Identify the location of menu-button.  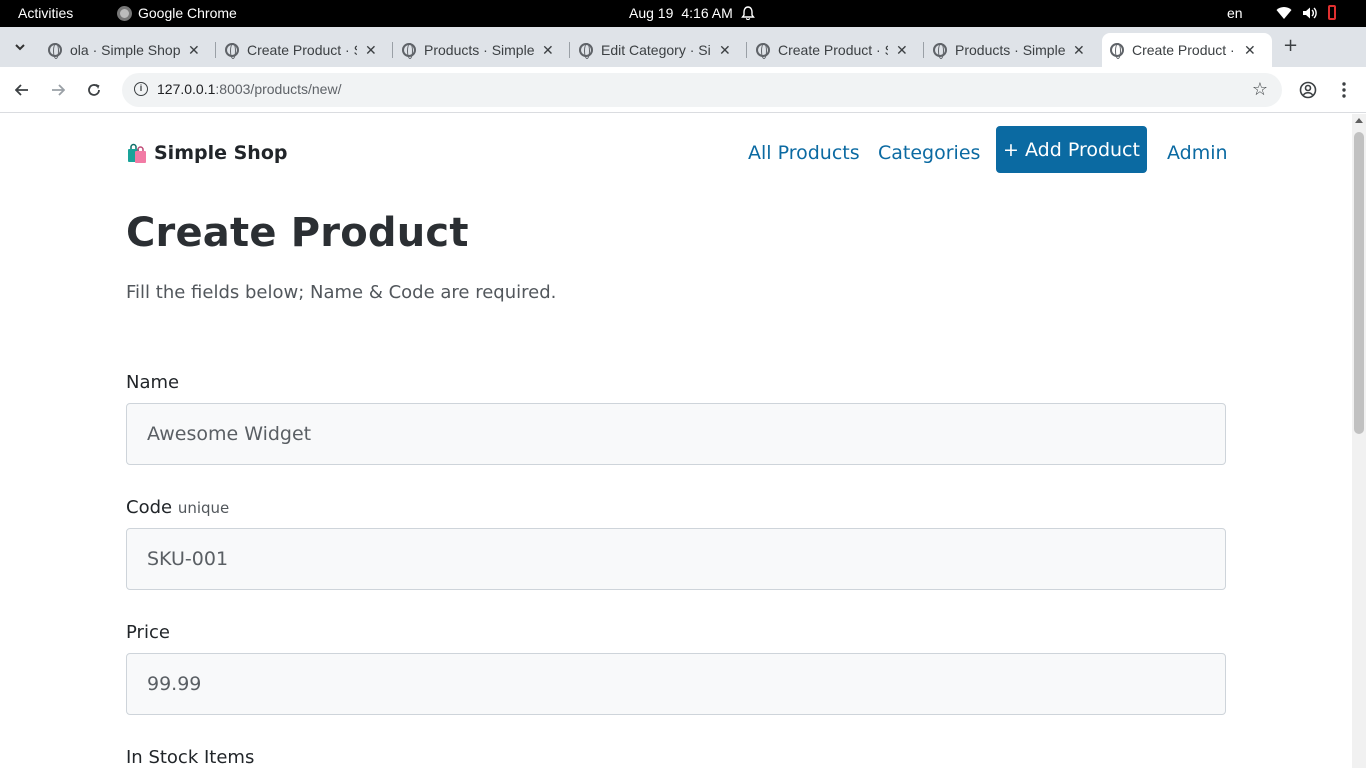
(1344, 90).